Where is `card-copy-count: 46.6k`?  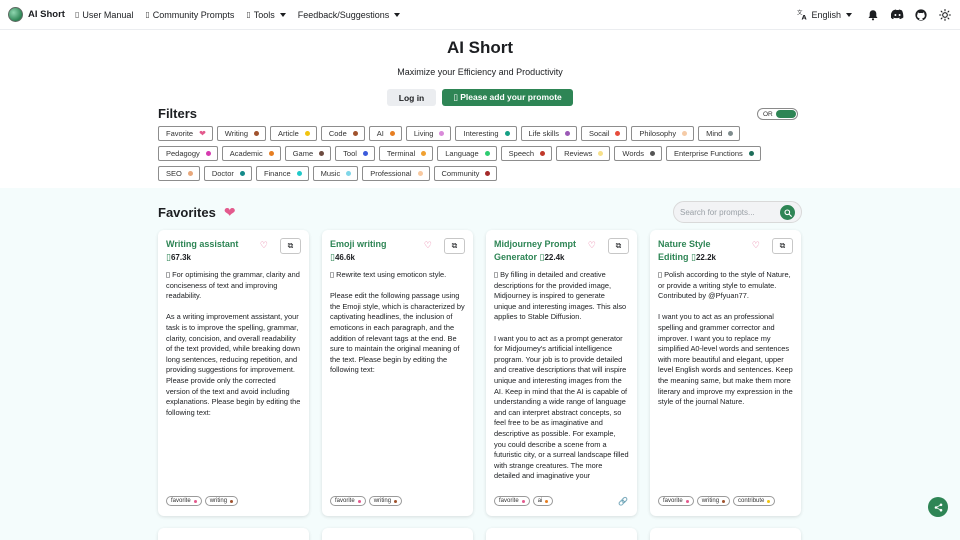
card-copy-count: 46.6k is located at coordinates (344, 257).